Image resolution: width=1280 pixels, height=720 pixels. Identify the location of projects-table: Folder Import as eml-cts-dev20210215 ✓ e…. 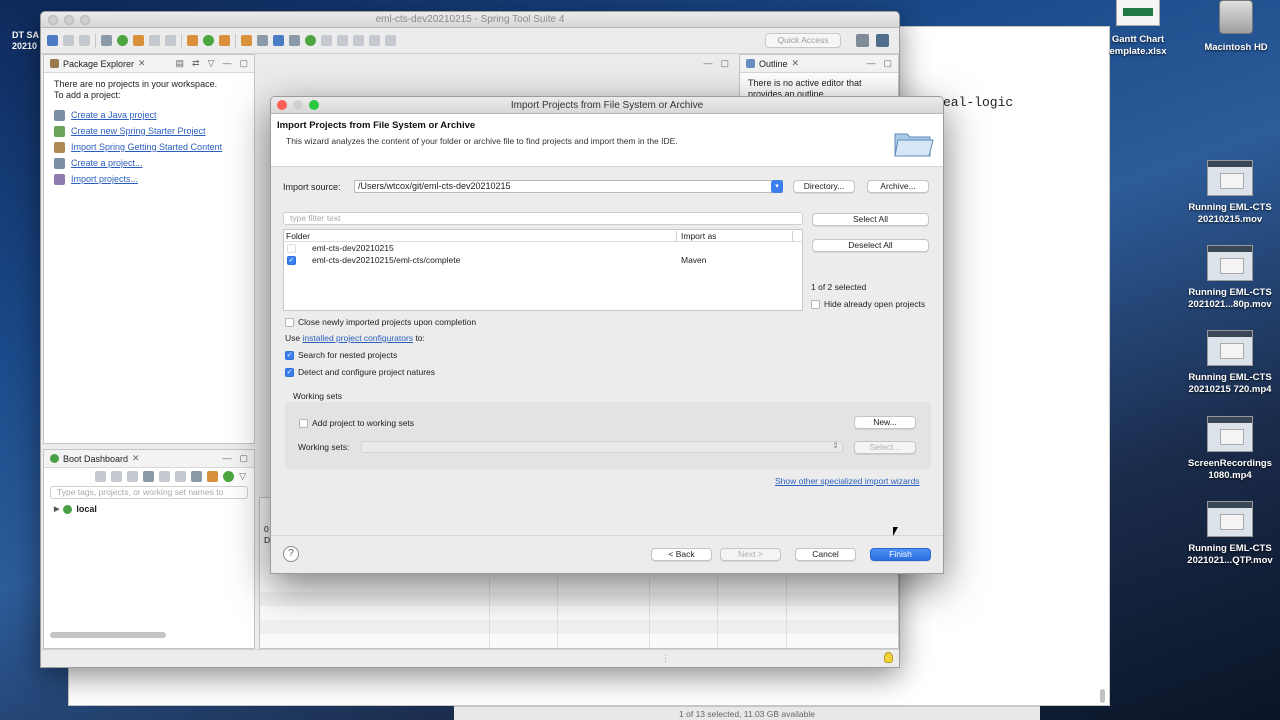
(543, 270).